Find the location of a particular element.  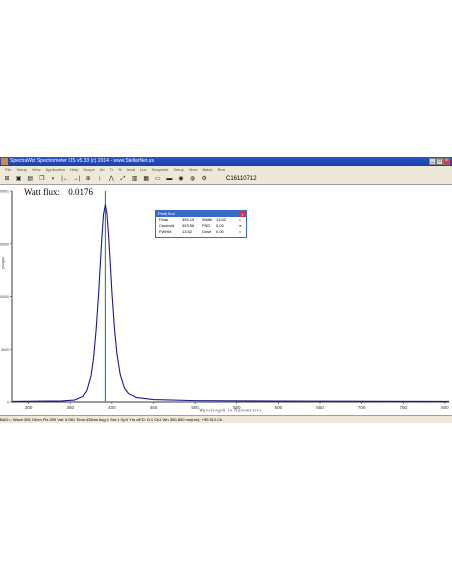

menu-item: Lux is located at coordinates (143, 169).